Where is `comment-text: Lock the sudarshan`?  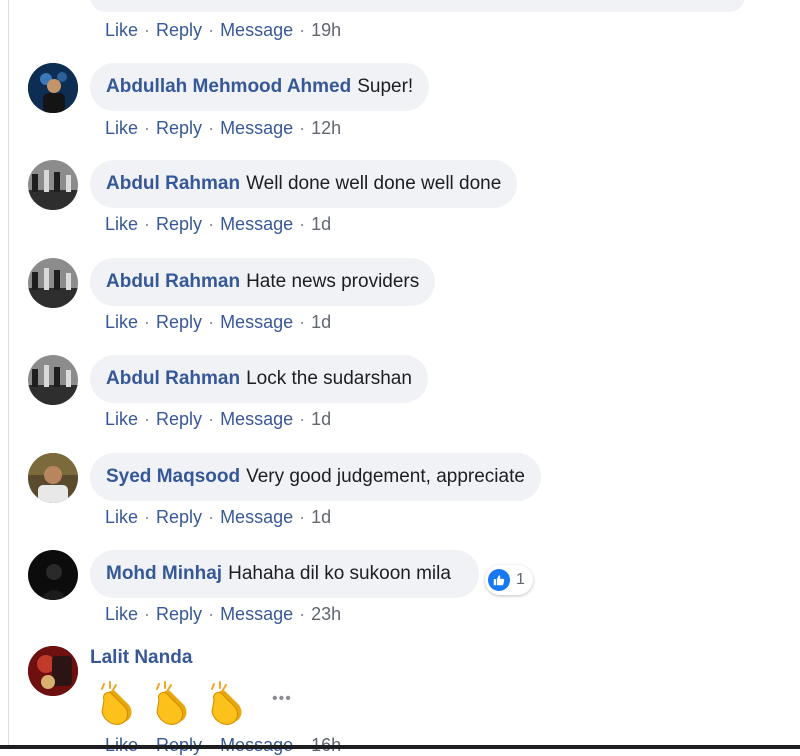 comment-text: Lock the sudarshan is located at coordinates (329, 378).